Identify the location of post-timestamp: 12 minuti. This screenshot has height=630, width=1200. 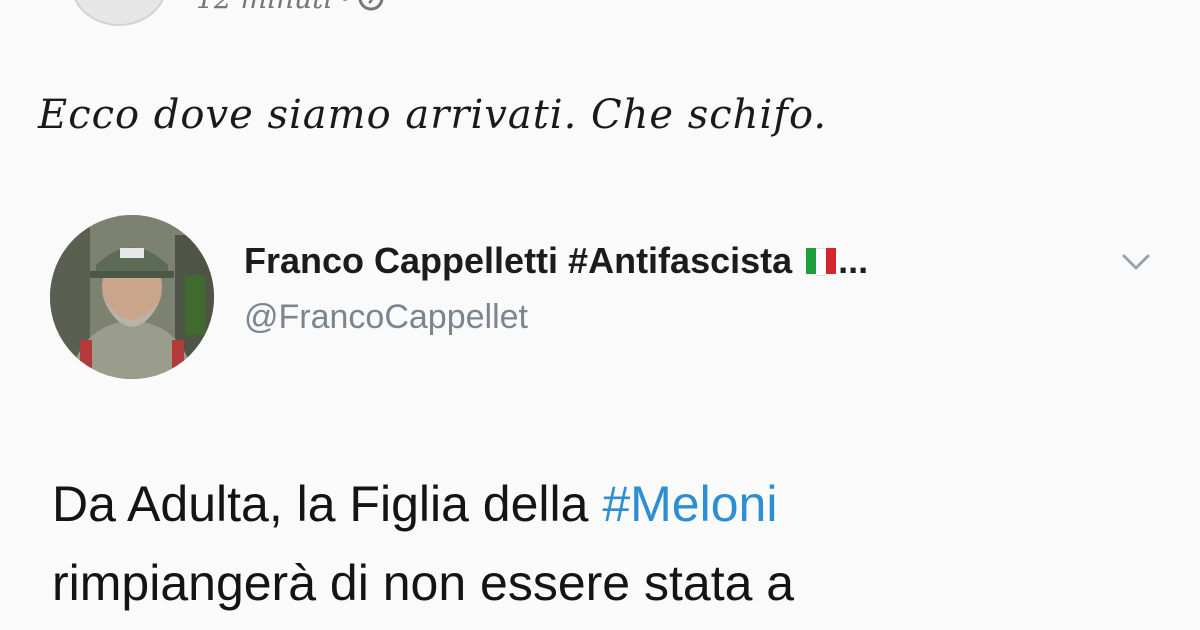
(264, 7).